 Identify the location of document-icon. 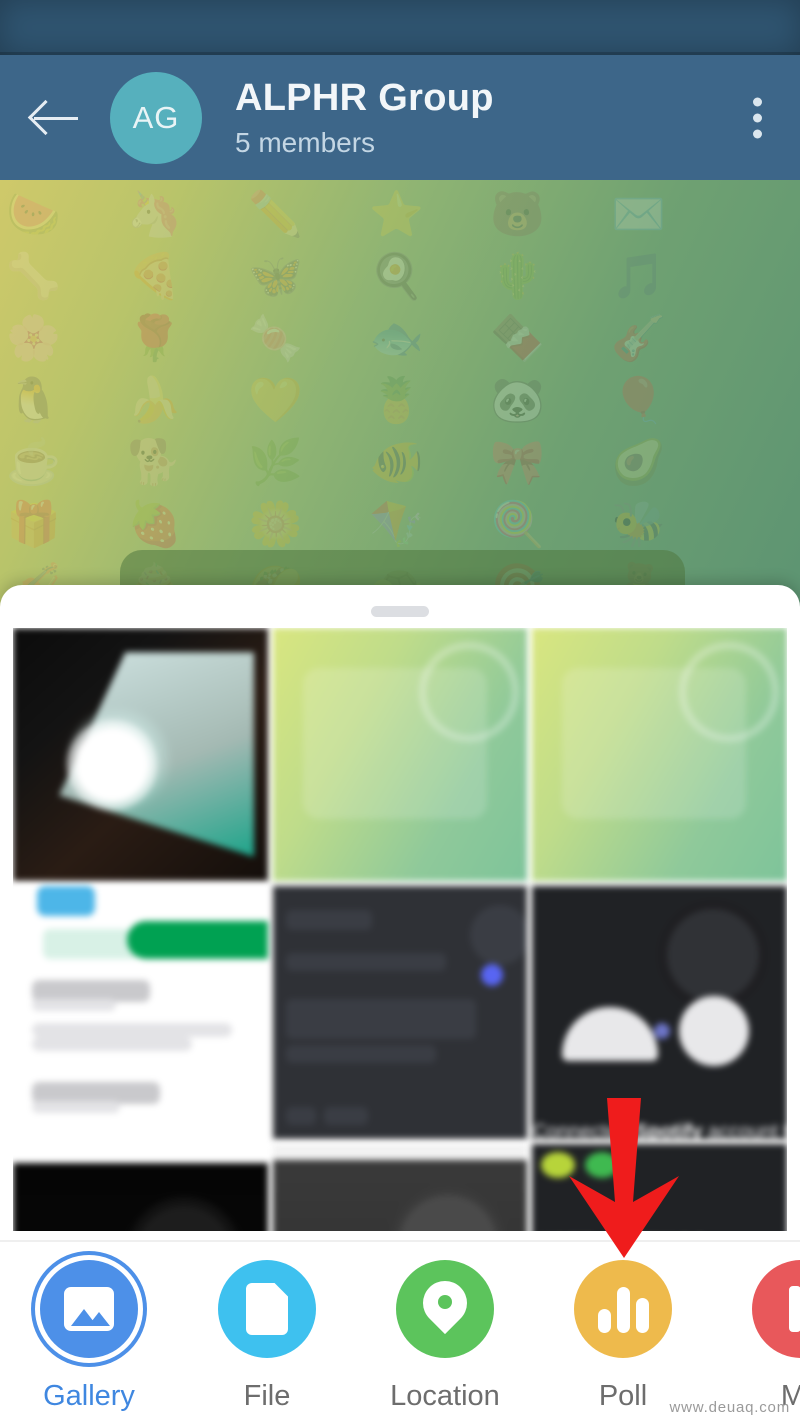
(267, 1309).